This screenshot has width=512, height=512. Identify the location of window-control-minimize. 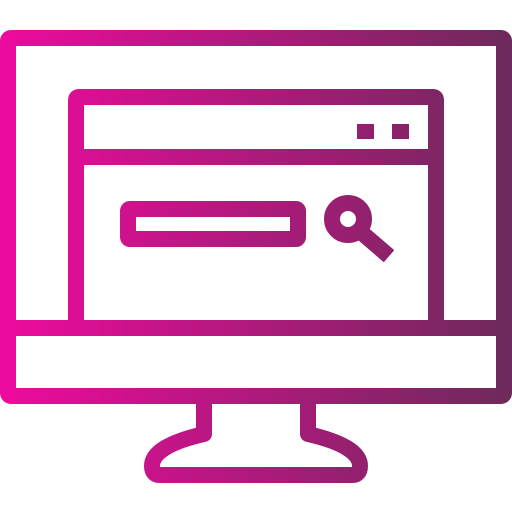
(365, 131).